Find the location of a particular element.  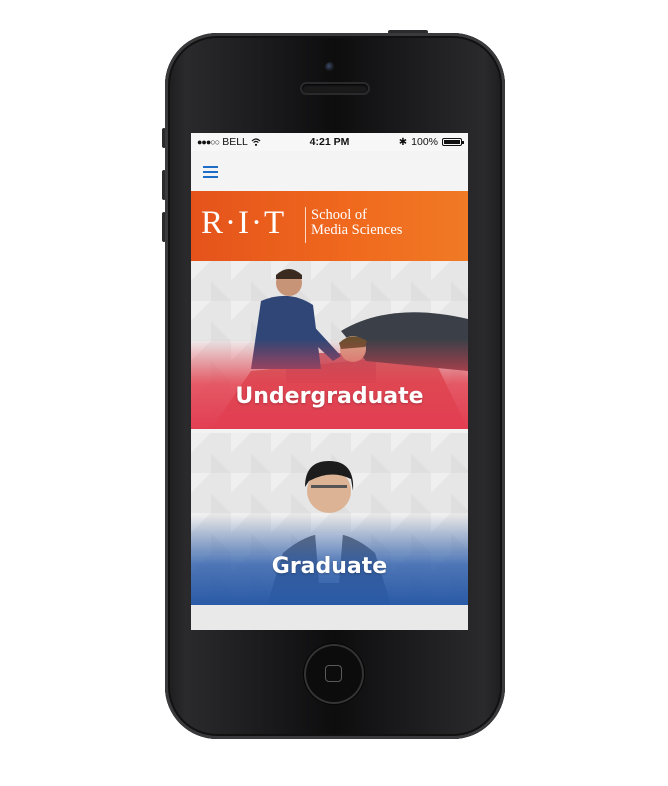

undergraduate-tile: Undergraduate is located at coordinates (329, 345).